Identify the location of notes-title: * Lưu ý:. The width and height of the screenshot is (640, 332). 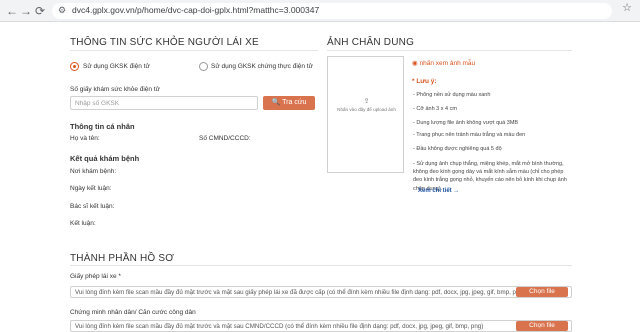
(424, 81).